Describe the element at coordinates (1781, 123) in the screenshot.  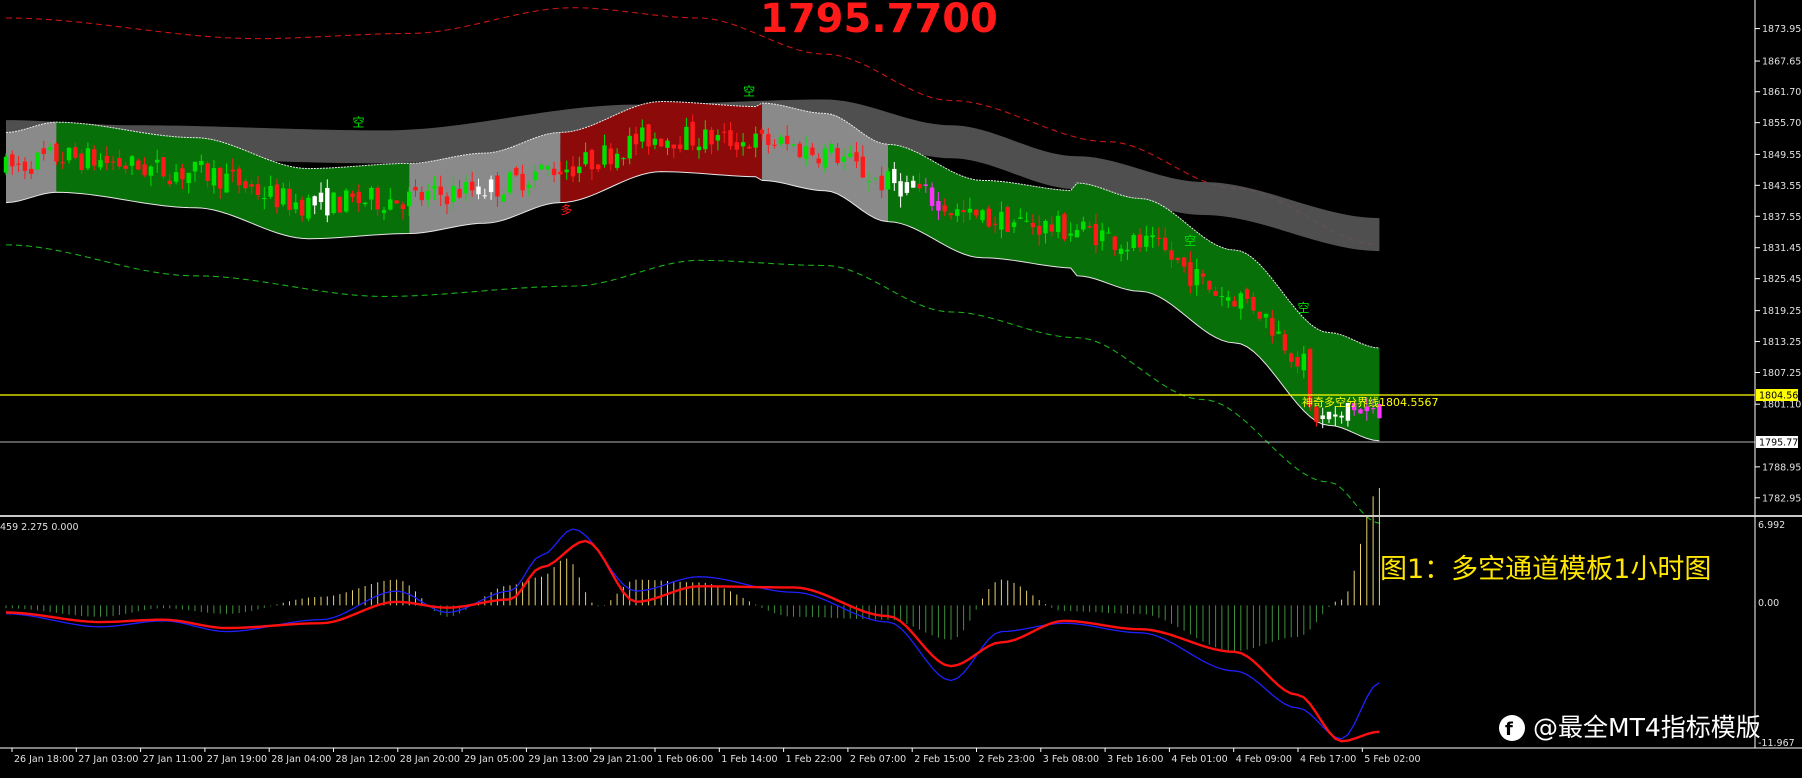
I see `y-tick-label: 1855.70` at that location.